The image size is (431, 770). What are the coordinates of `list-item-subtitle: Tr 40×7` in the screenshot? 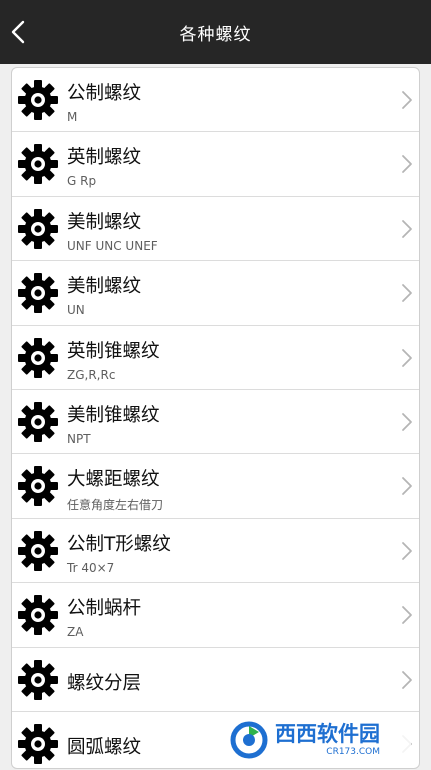 It's located at (91, 567).